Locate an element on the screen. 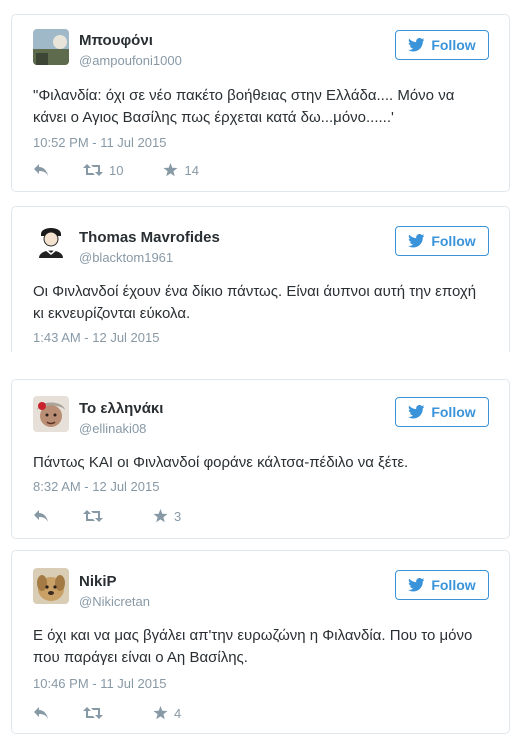  tweet-timestamp: 1:43 AM - 12 Jul 2015 is located at coordinates (96, 337).